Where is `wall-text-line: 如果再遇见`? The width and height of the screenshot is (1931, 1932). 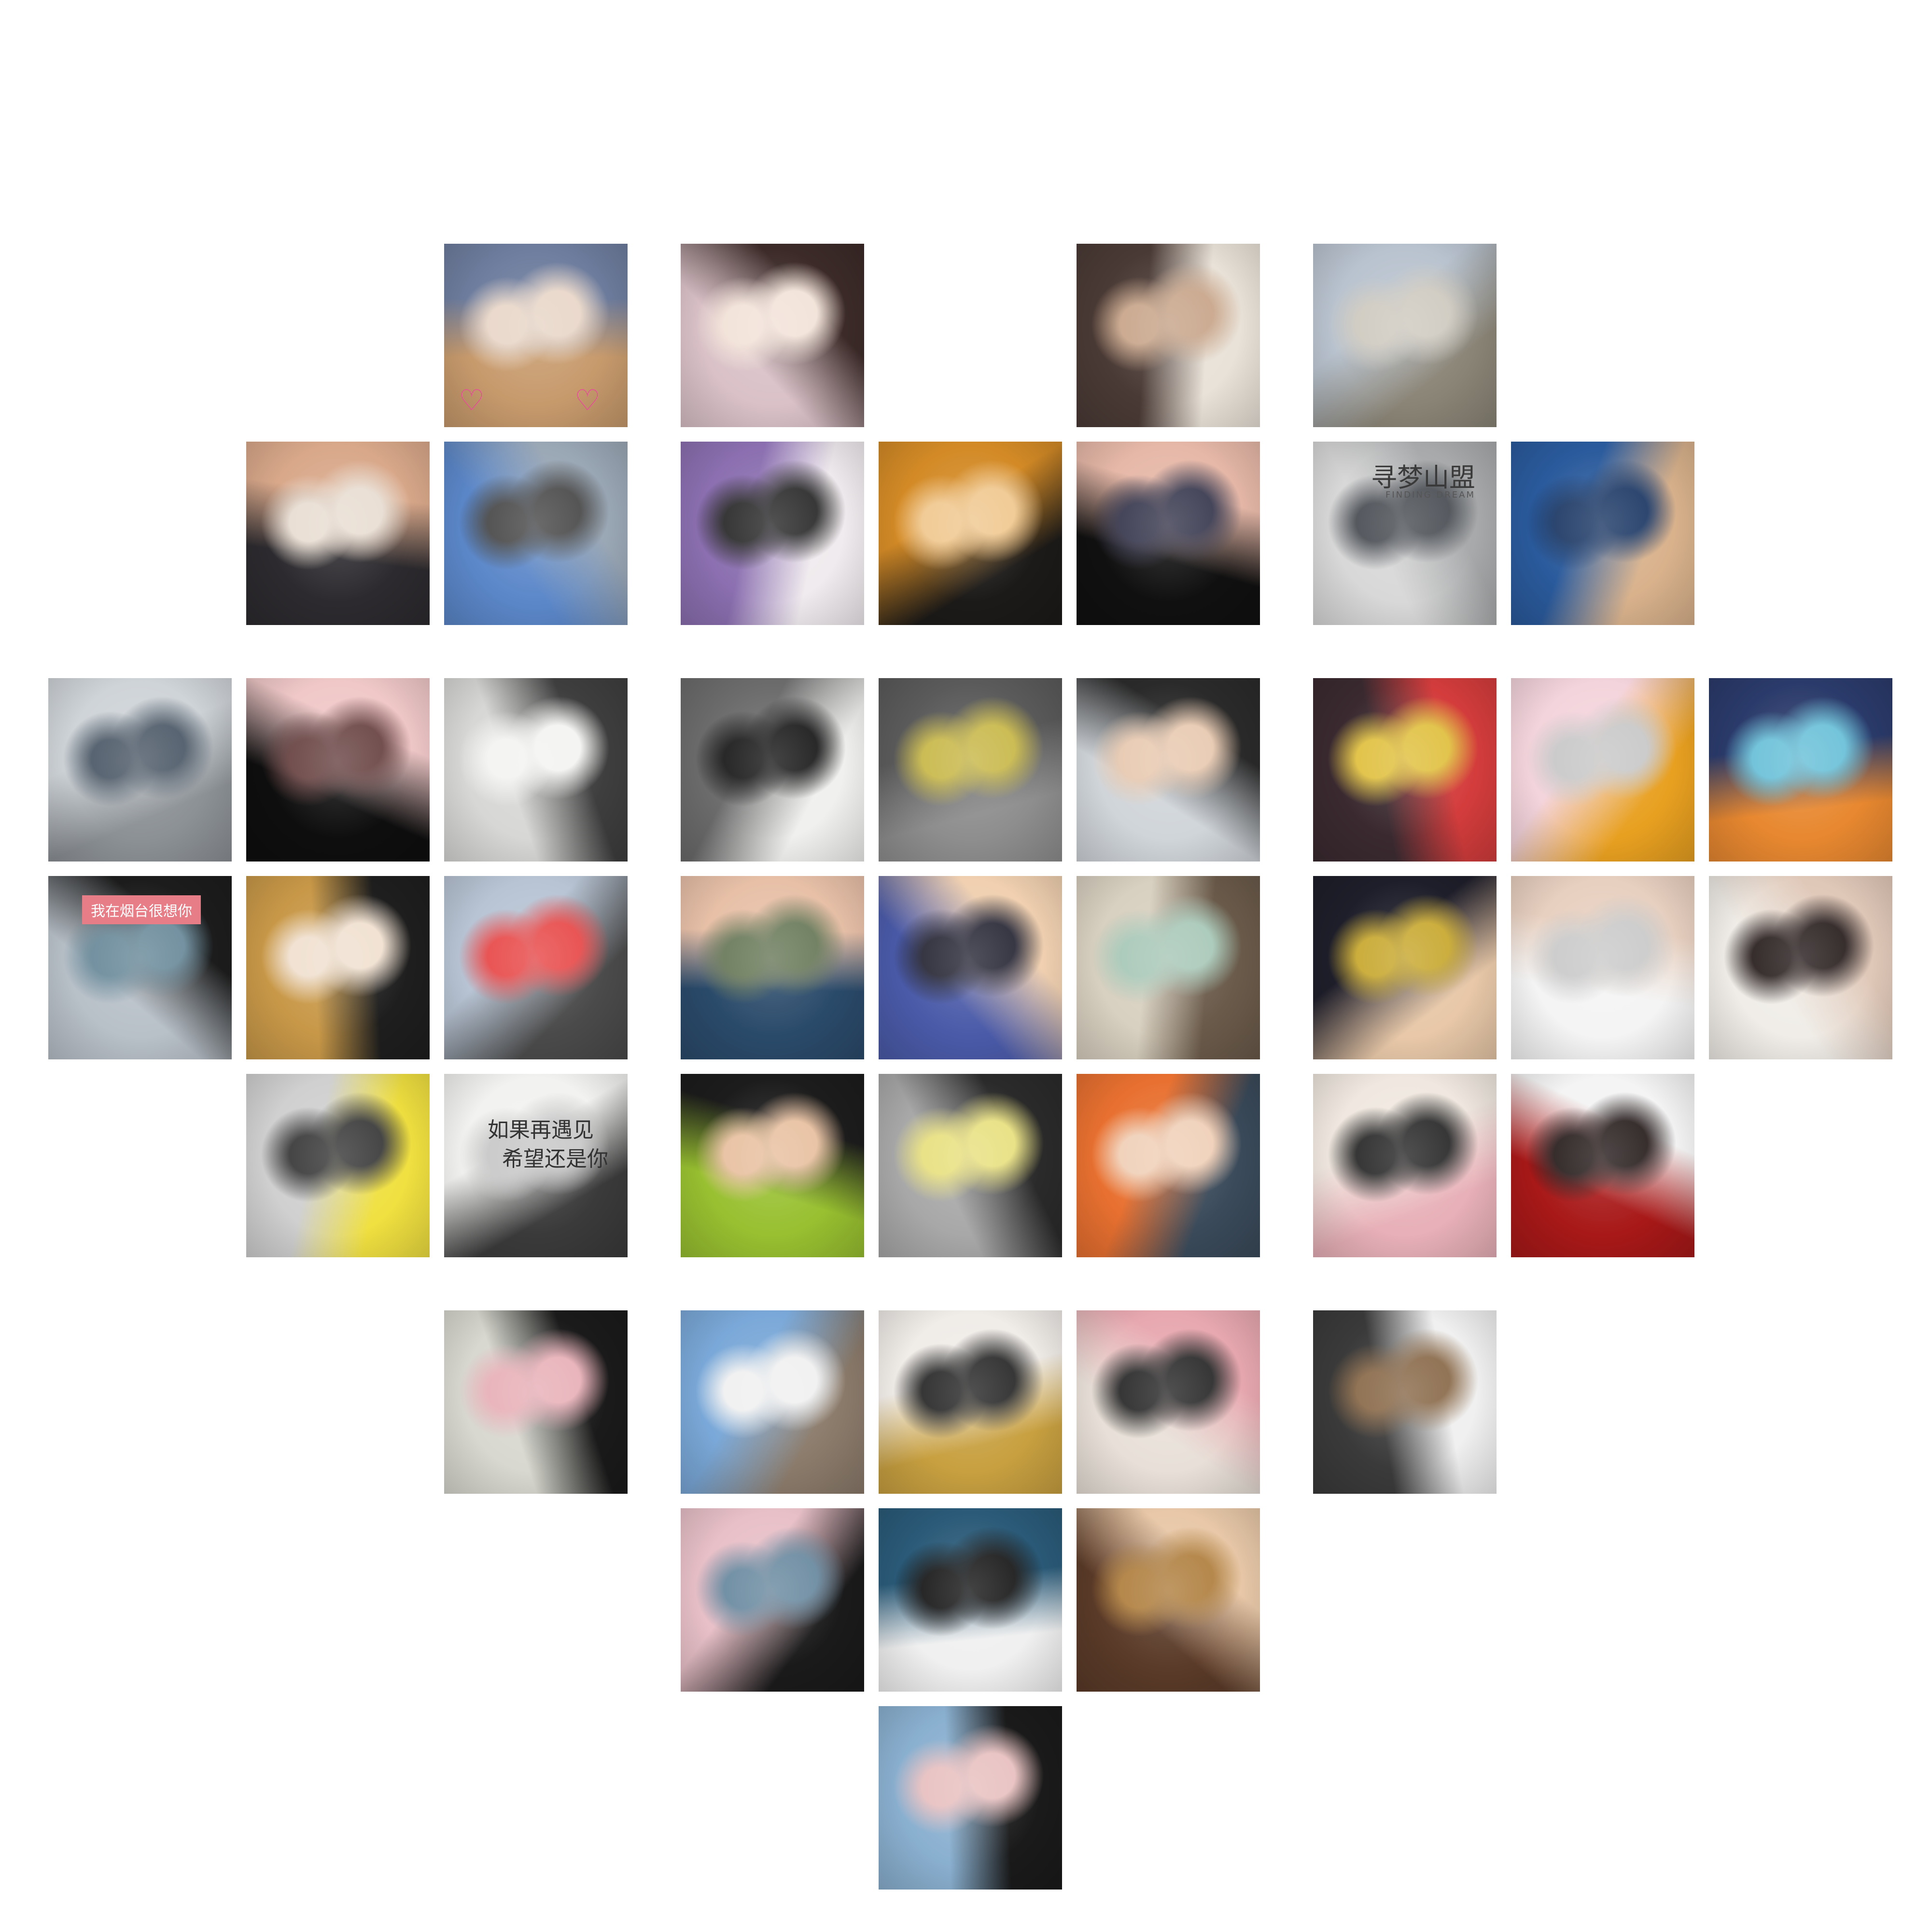
wall-text-line: 如果再遇见 is located at coordinates (541, 1130).